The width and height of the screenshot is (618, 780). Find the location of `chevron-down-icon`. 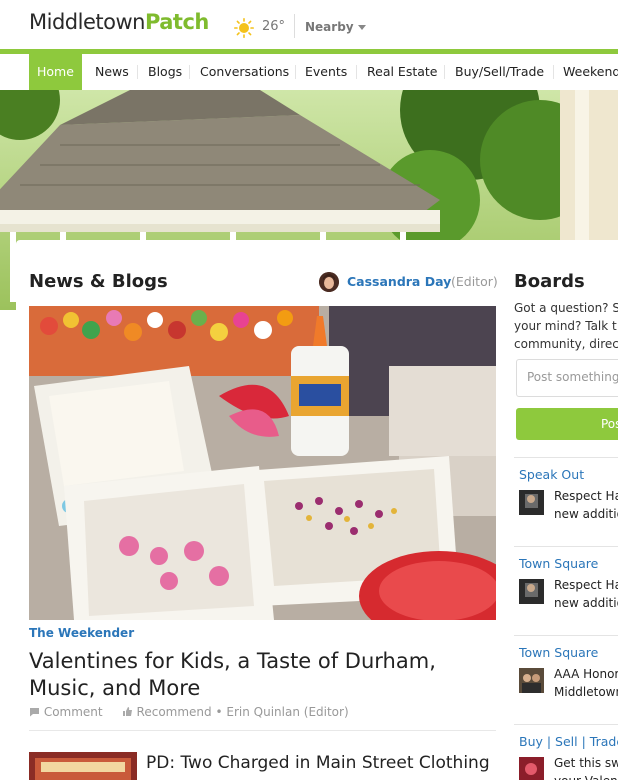

chevron-down-icon is located at coordinates (361, 27).